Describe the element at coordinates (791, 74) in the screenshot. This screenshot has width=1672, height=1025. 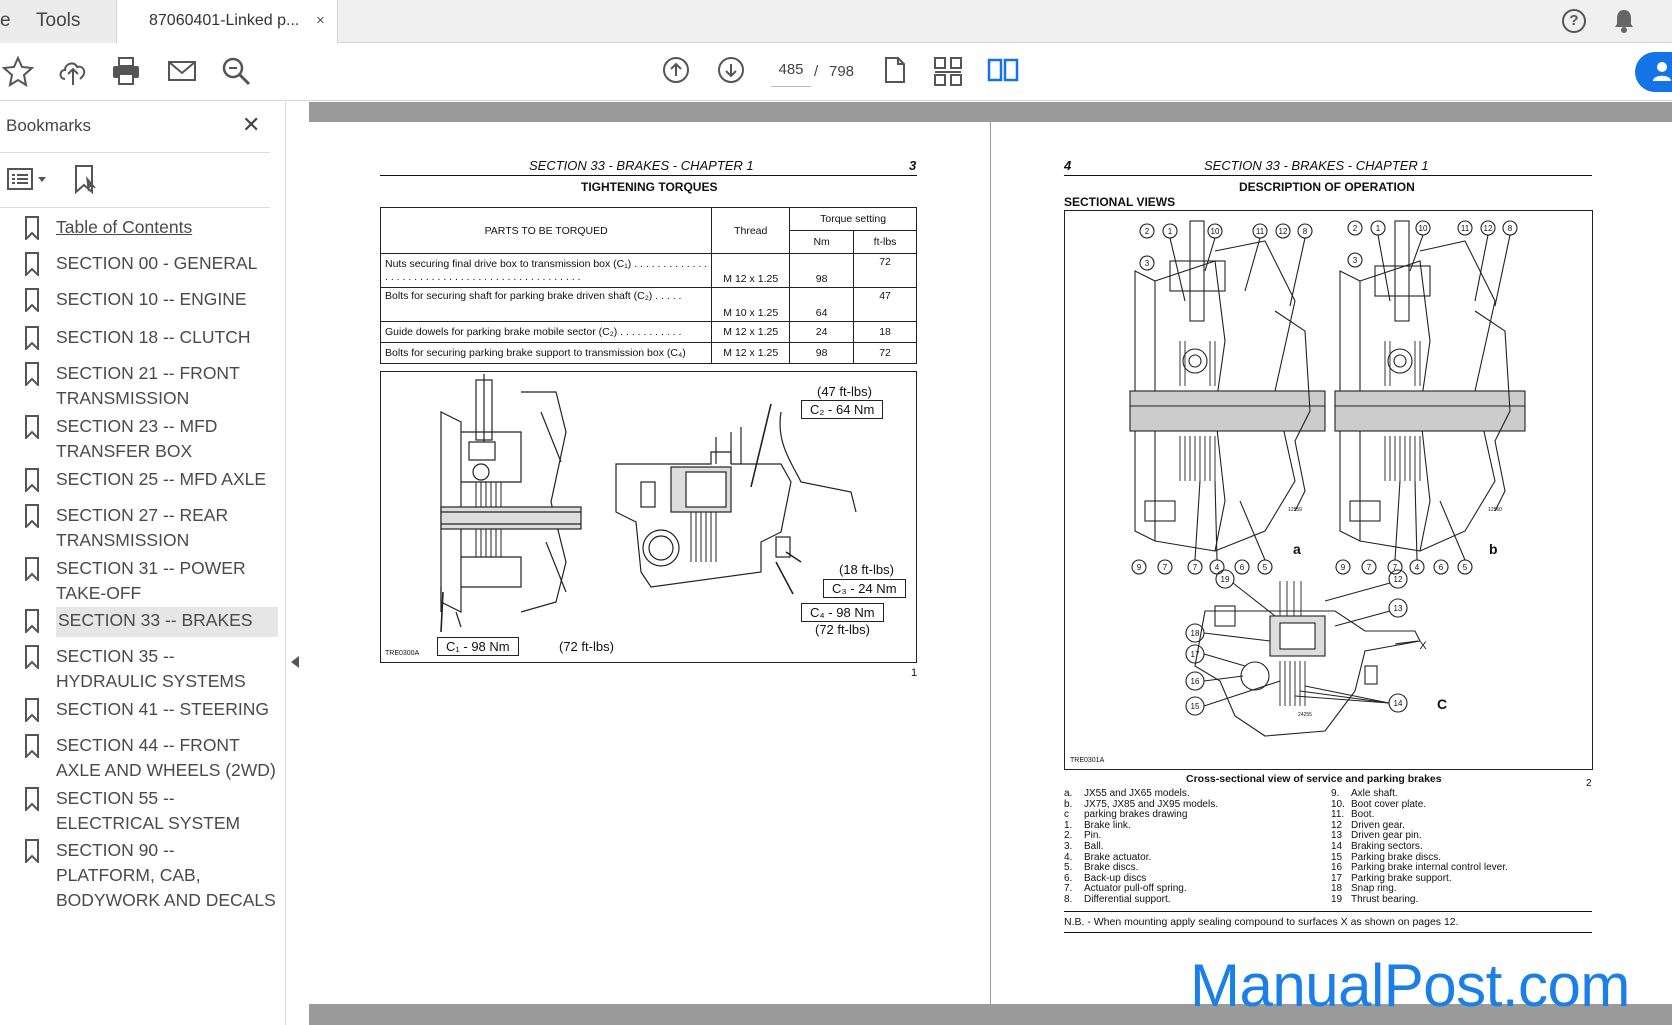
I see `page-number-input: 485` at that location.